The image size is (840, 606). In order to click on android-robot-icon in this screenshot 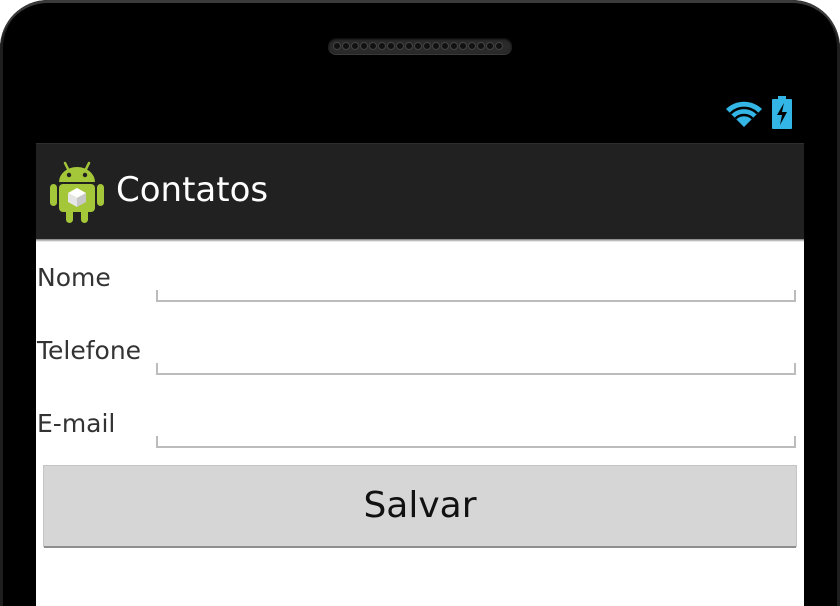, I will do `click(77, 194)`.